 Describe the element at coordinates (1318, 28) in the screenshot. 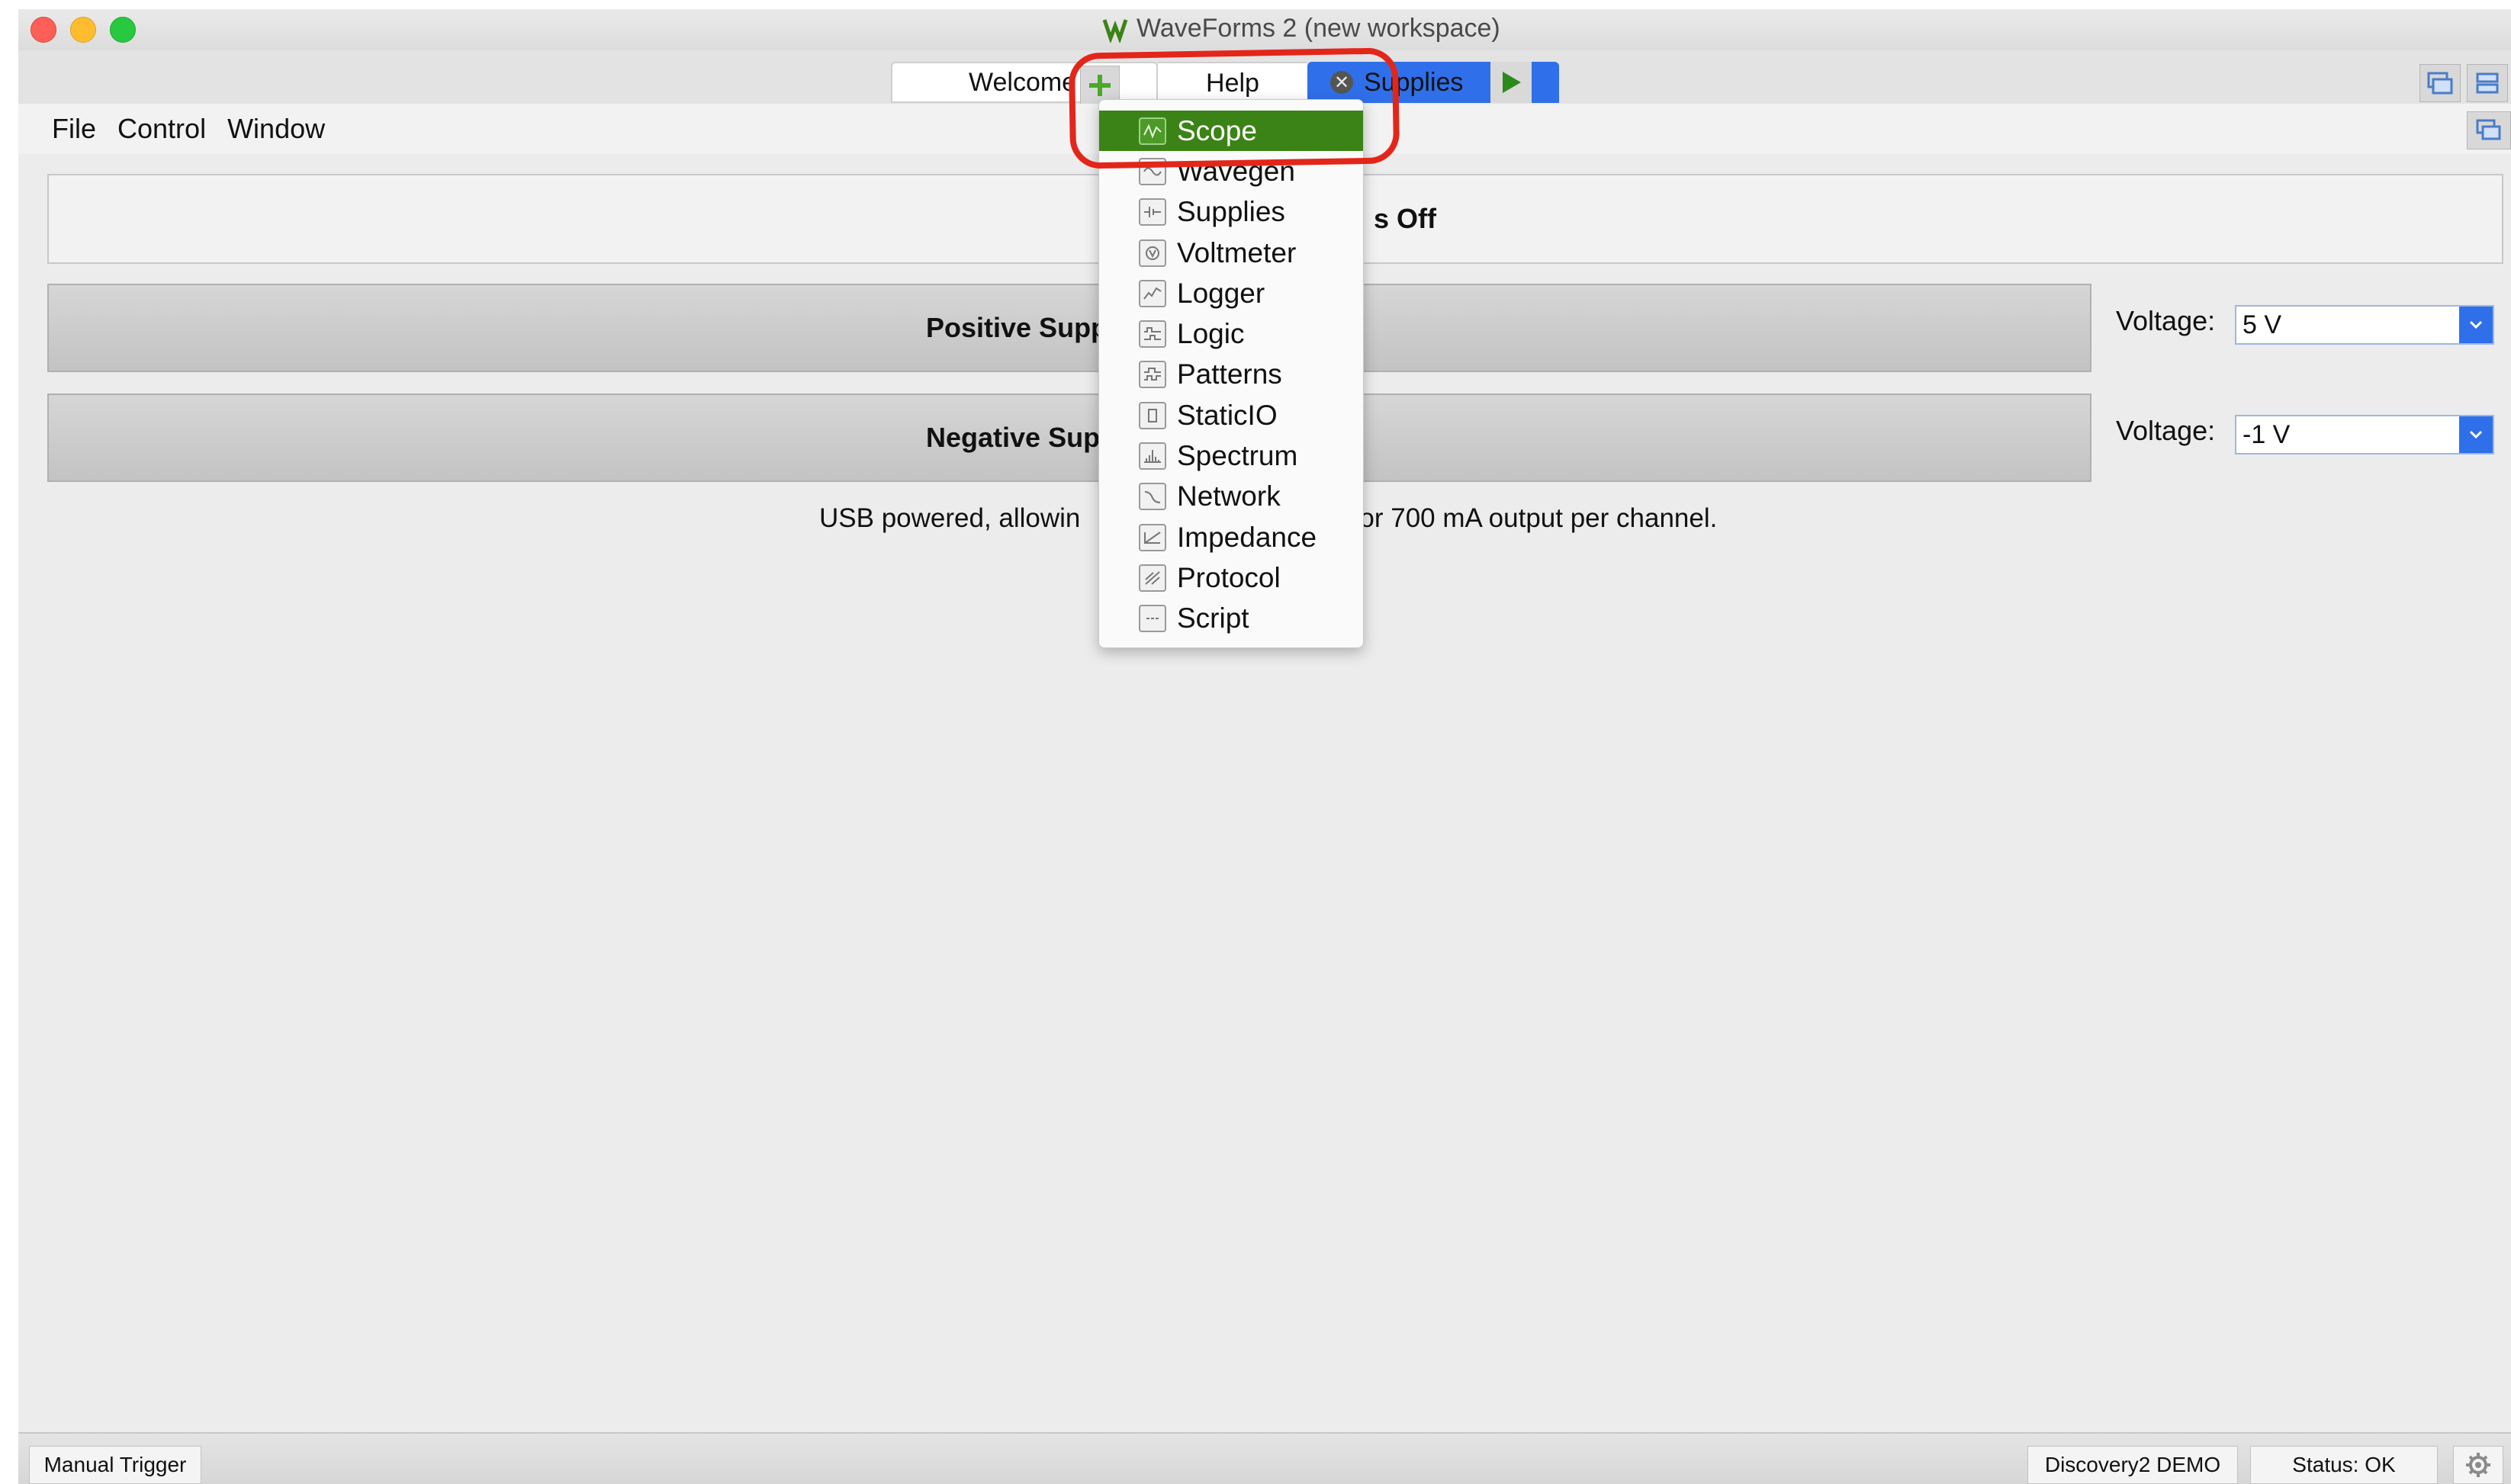

I see `window-title-text: WaveForms 2 (new workspace)` at that location.